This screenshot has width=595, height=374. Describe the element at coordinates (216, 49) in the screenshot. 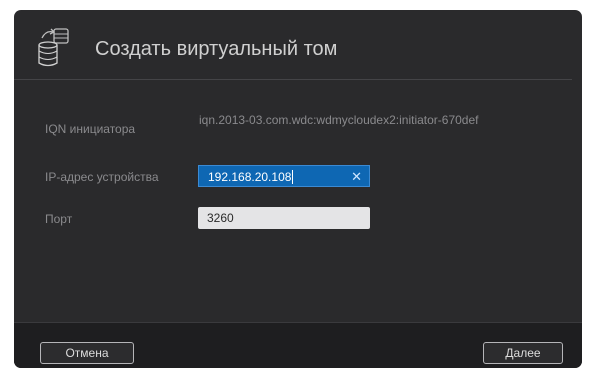

I see `dialog-title: Создать виртуальный том` at that location.